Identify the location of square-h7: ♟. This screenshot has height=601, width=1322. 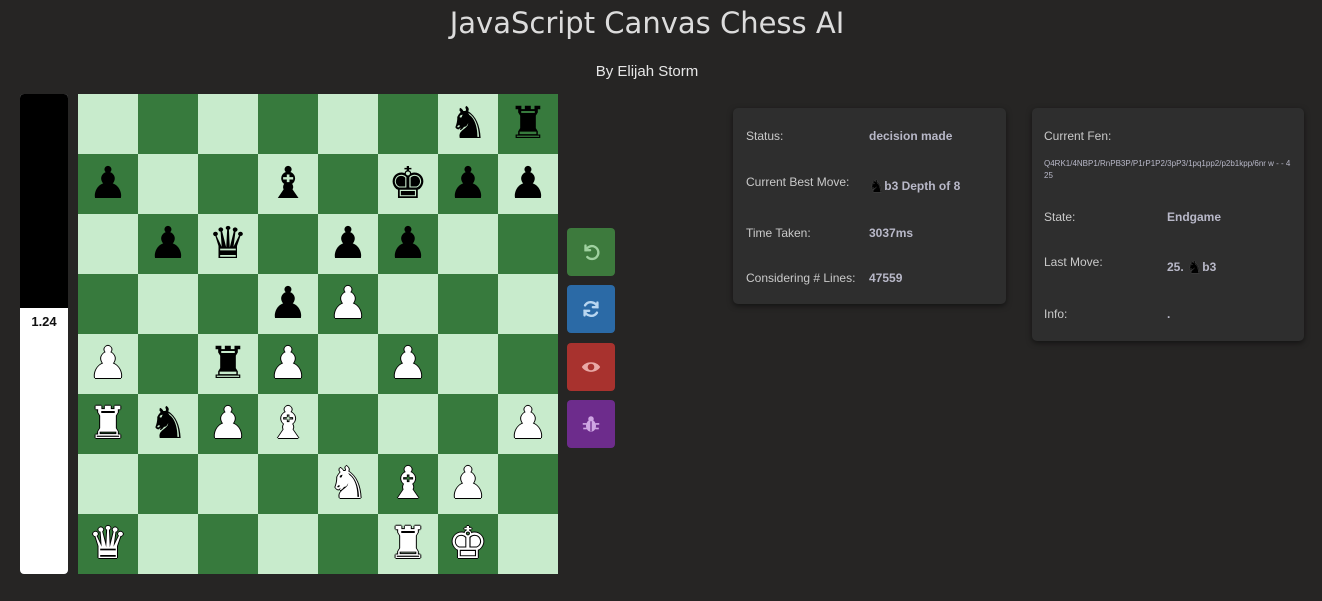
(528, 184).